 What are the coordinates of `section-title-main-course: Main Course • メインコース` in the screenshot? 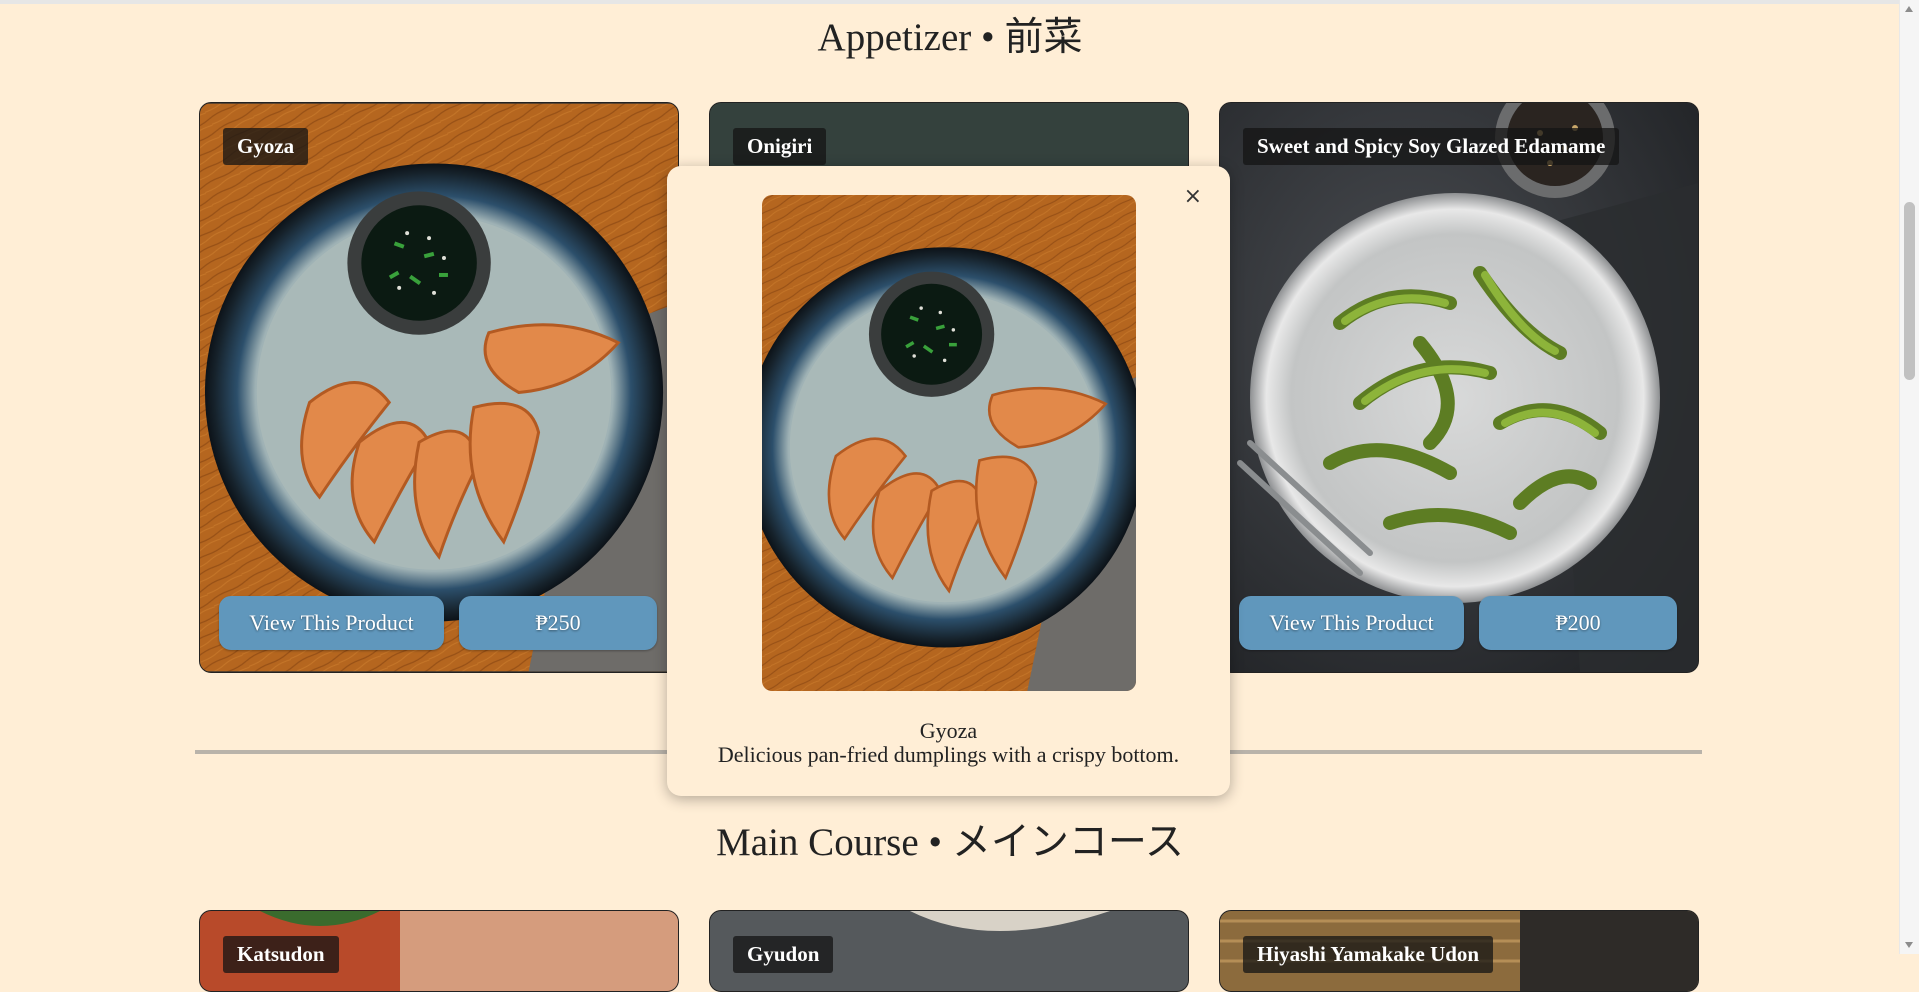 It's located at (950, 842).